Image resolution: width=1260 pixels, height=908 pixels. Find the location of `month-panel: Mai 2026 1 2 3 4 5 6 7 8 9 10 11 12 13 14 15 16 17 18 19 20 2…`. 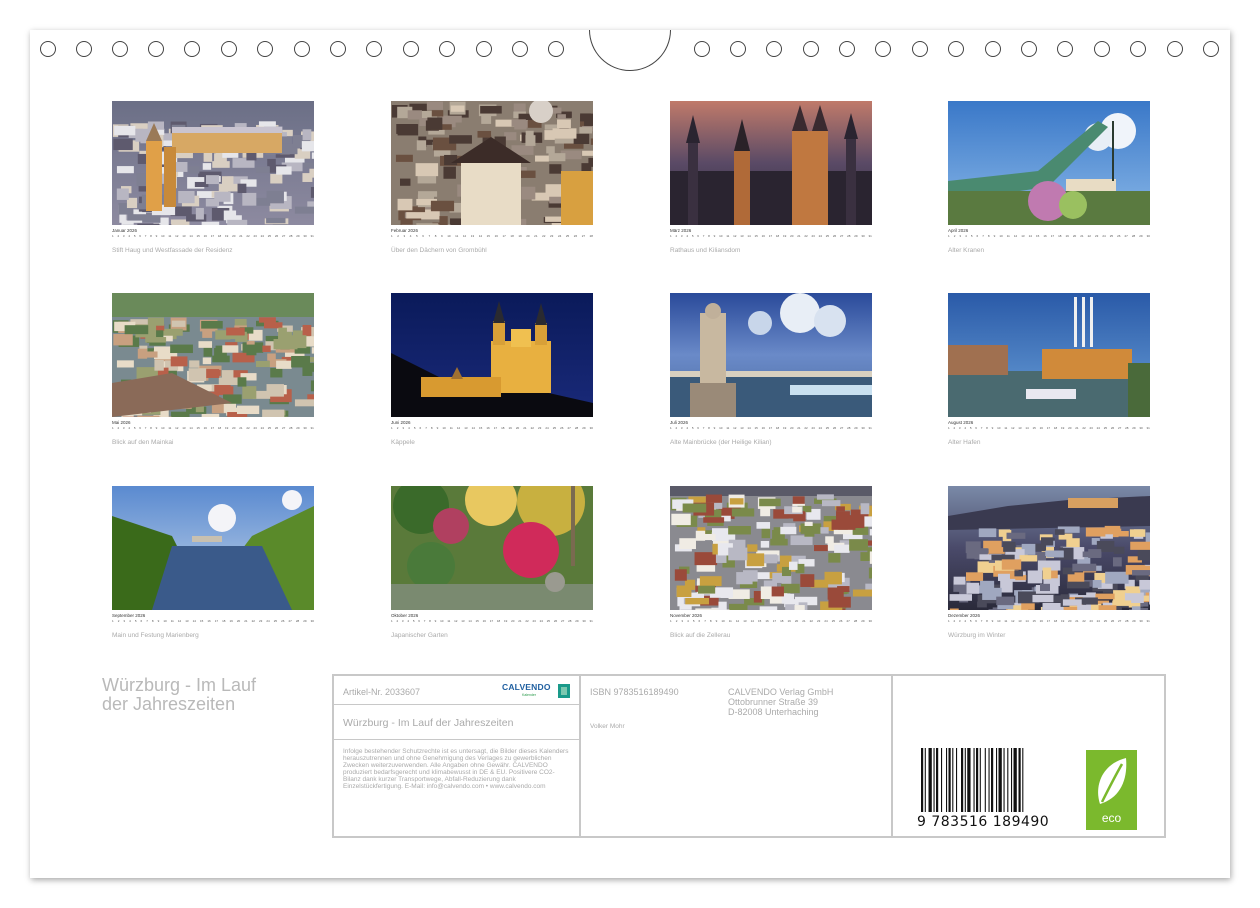

month-panel: Mai 2026 1 2 3 4 5 6 7 8 9 10 11 12 13 14 15 16 17 18 19 20 2… is located at coordinates (213, 369).